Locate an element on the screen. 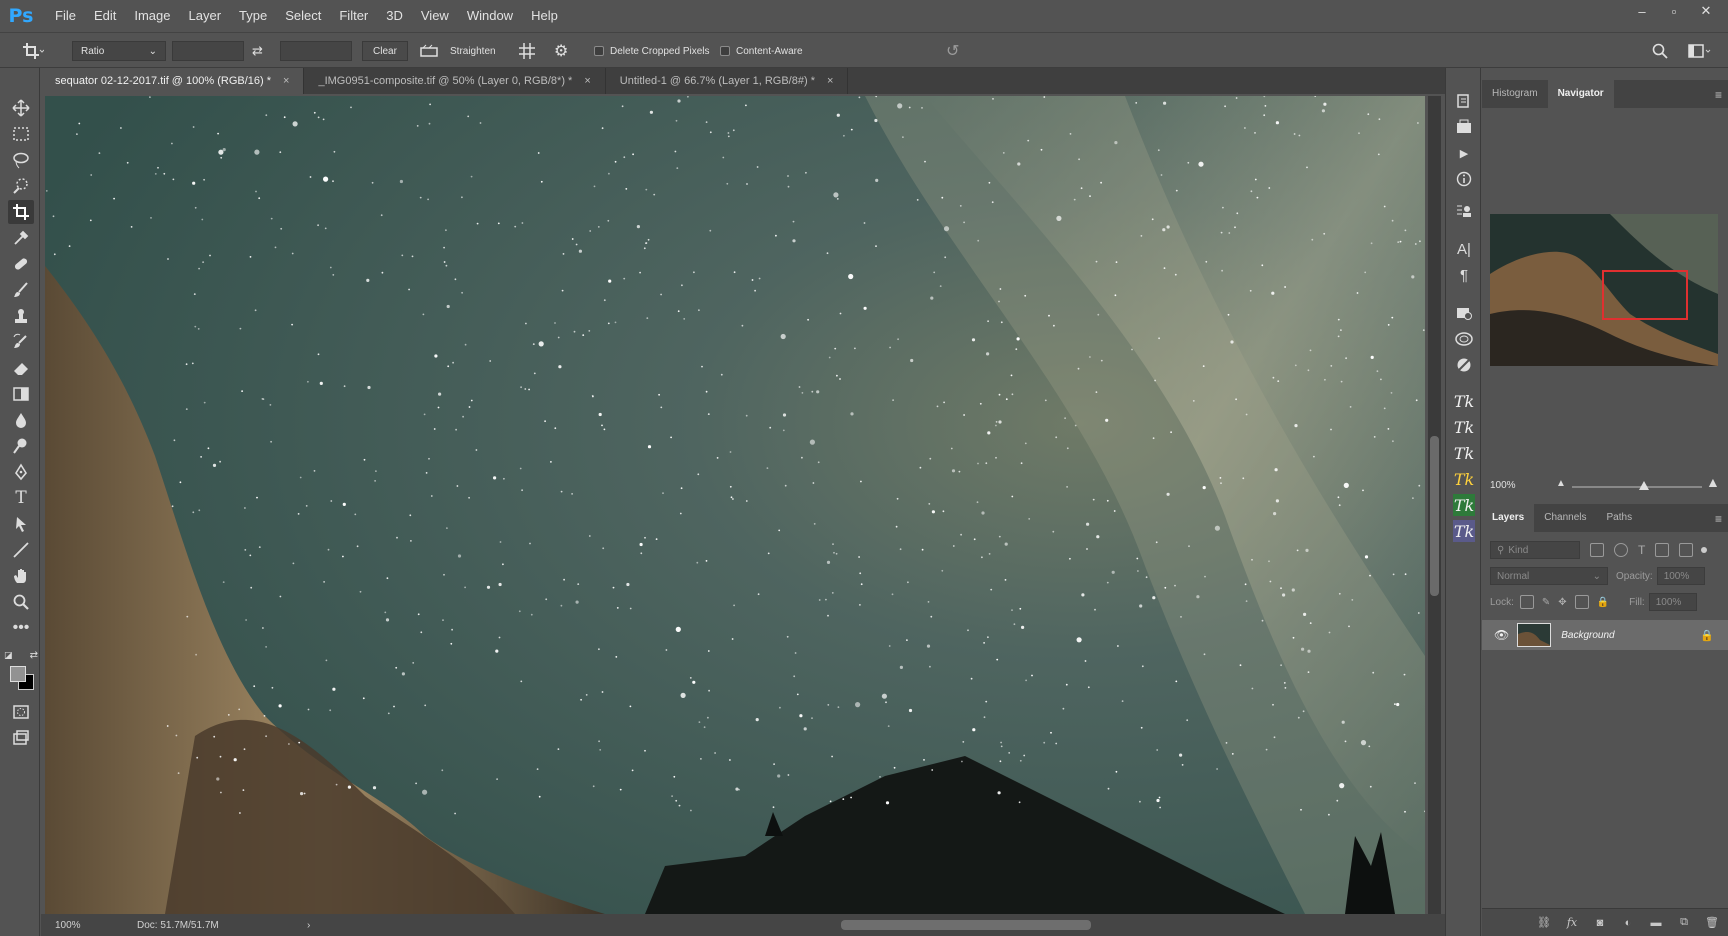  panel-menu-icon: ≡ is located at coordinates (1718, 519).